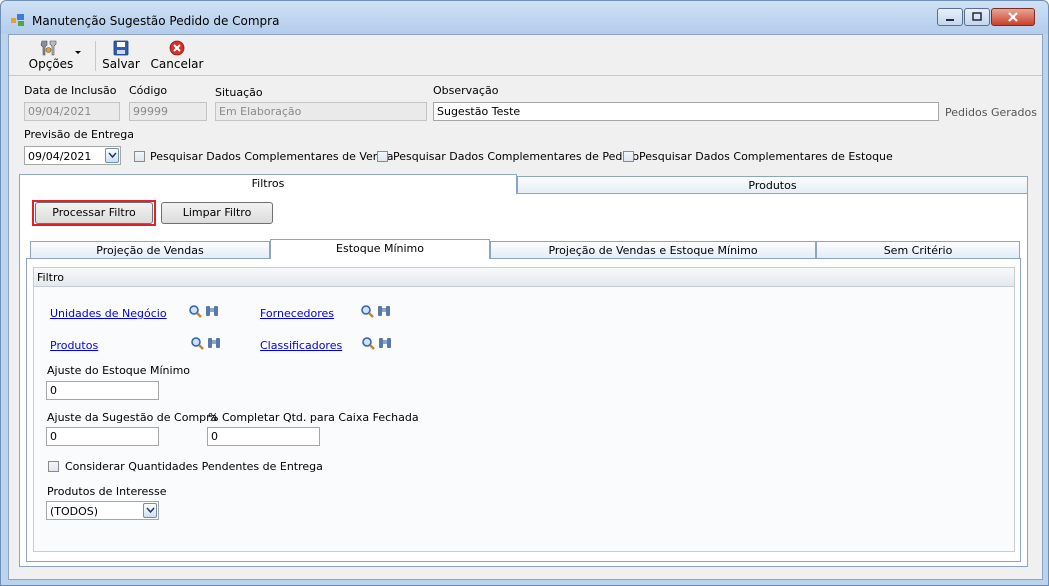 This screenshot has height=586, width=1049. What do you see at coordinates (991, 112) in the screenshot?
I see `pedidos-gerados-label: Pedidos Gerados` at bounding box center [991, 112].